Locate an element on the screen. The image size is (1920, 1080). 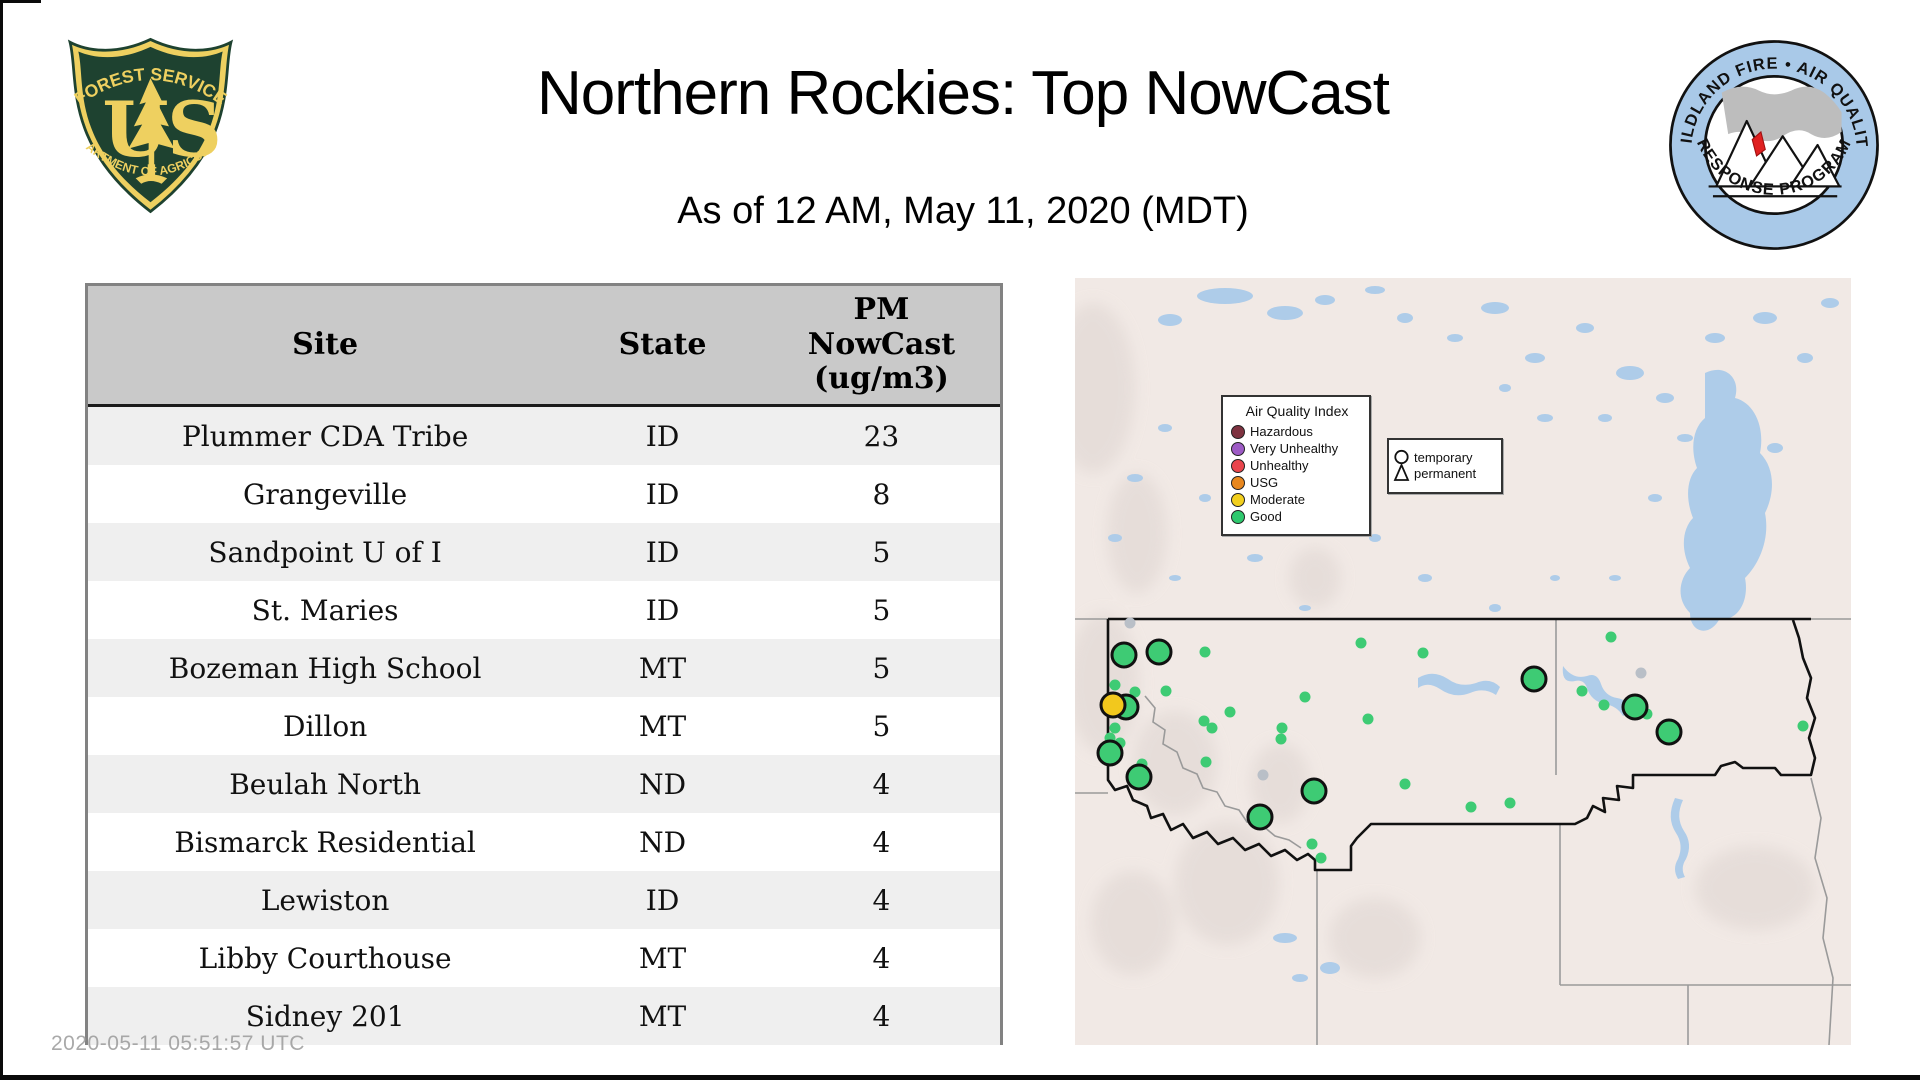
table-header-row: Site State PM NowCast (ug/m3) is located at coordinates (544, 346).